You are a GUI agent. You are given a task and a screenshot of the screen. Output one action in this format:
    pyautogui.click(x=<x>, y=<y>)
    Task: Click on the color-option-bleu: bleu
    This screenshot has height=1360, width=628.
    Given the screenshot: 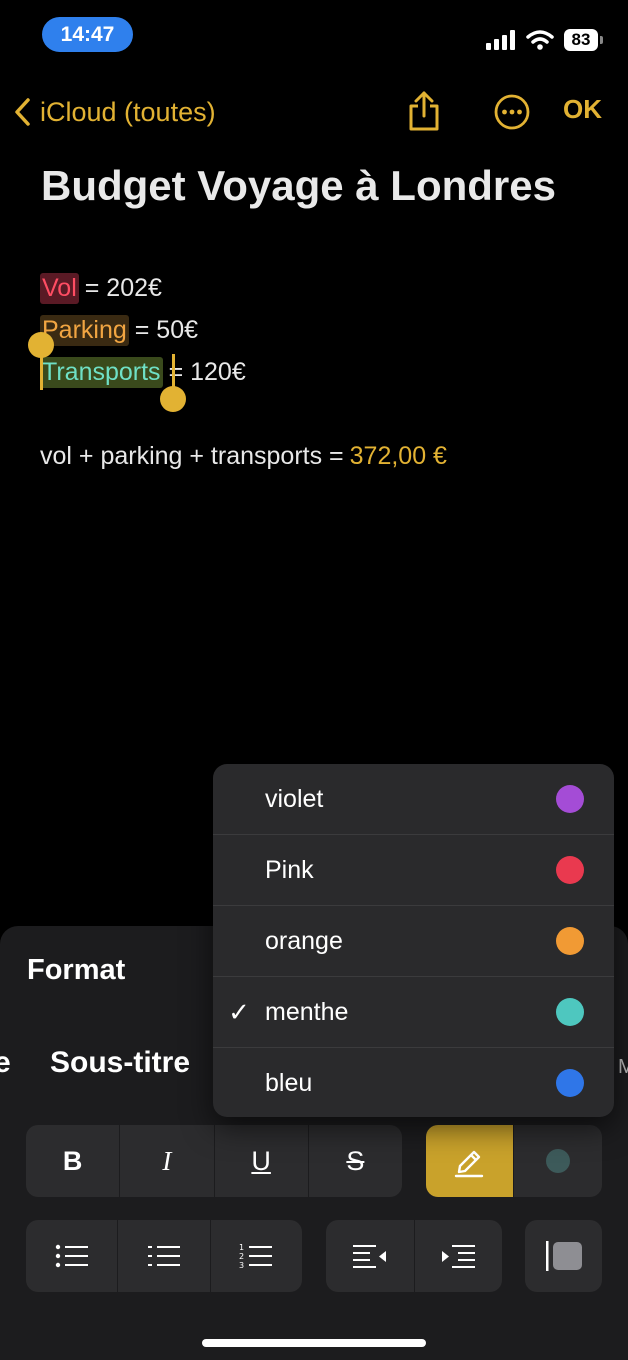 What is the action you would take?
    pyautogui.click(x=413, y=1082)
    